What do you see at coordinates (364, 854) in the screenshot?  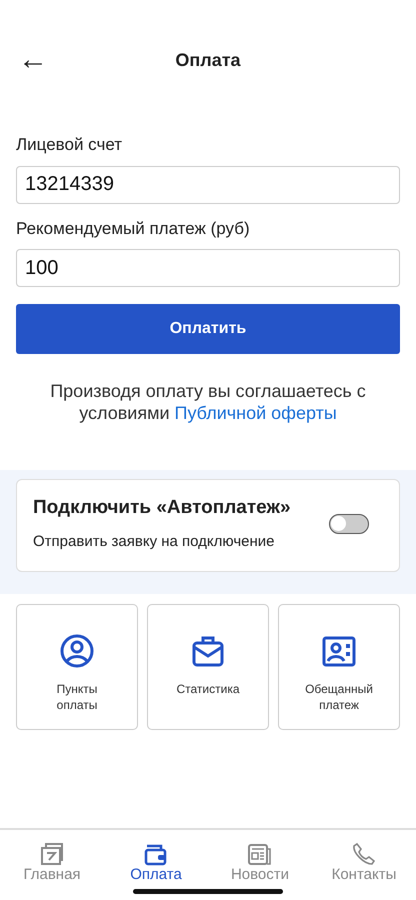 I see `phone-icon` at bounding box center [364, 854].